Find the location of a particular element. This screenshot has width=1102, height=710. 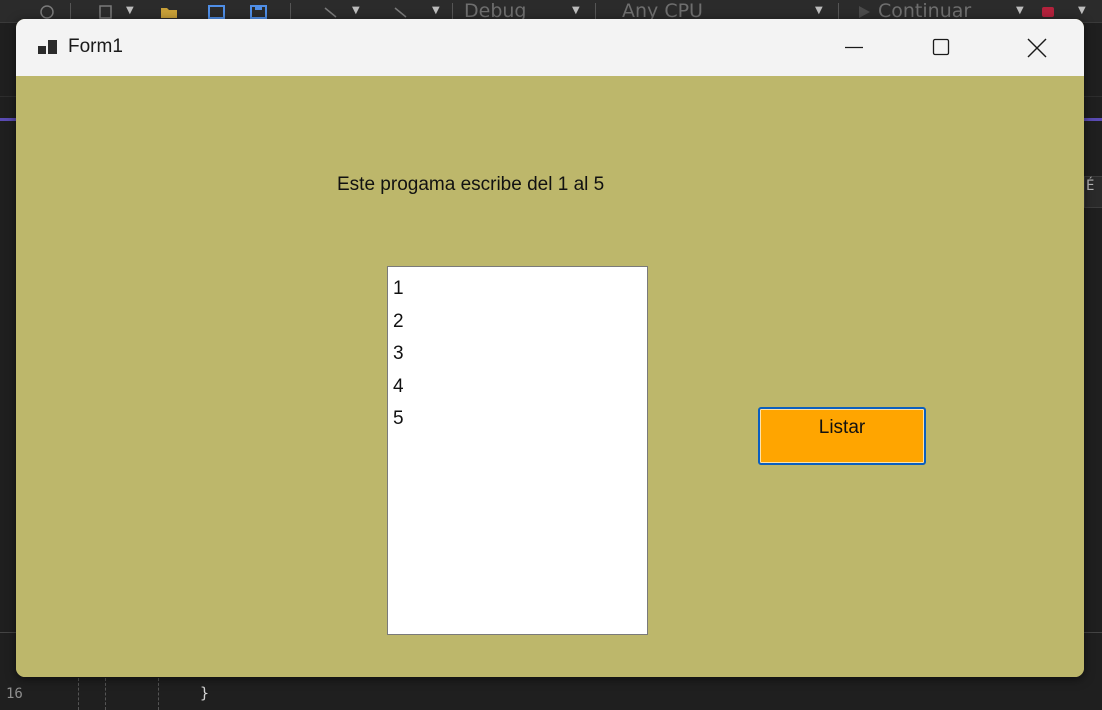

minimize-button is located at coordinates (853, 47).